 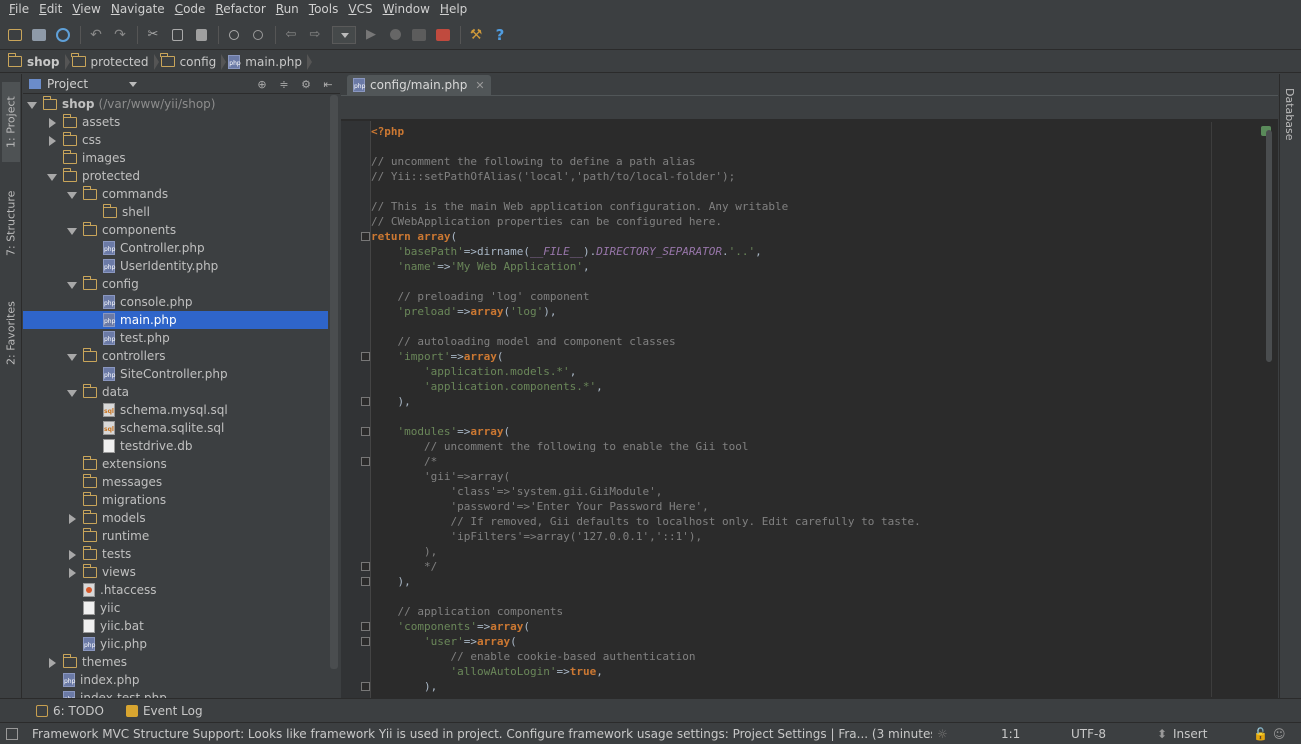 What do you see at coordinates (240, 9) in the screenshot?
I see `menu-item-refactor: Refactor` at bounding box center [240, 9].